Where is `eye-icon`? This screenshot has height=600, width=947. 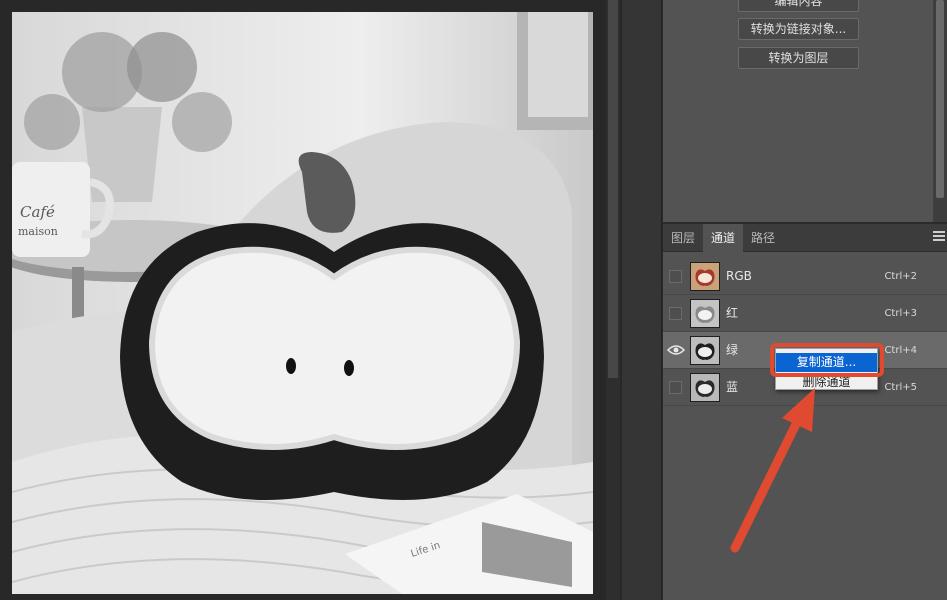
eye-icon is located at coordinates (676, 350).